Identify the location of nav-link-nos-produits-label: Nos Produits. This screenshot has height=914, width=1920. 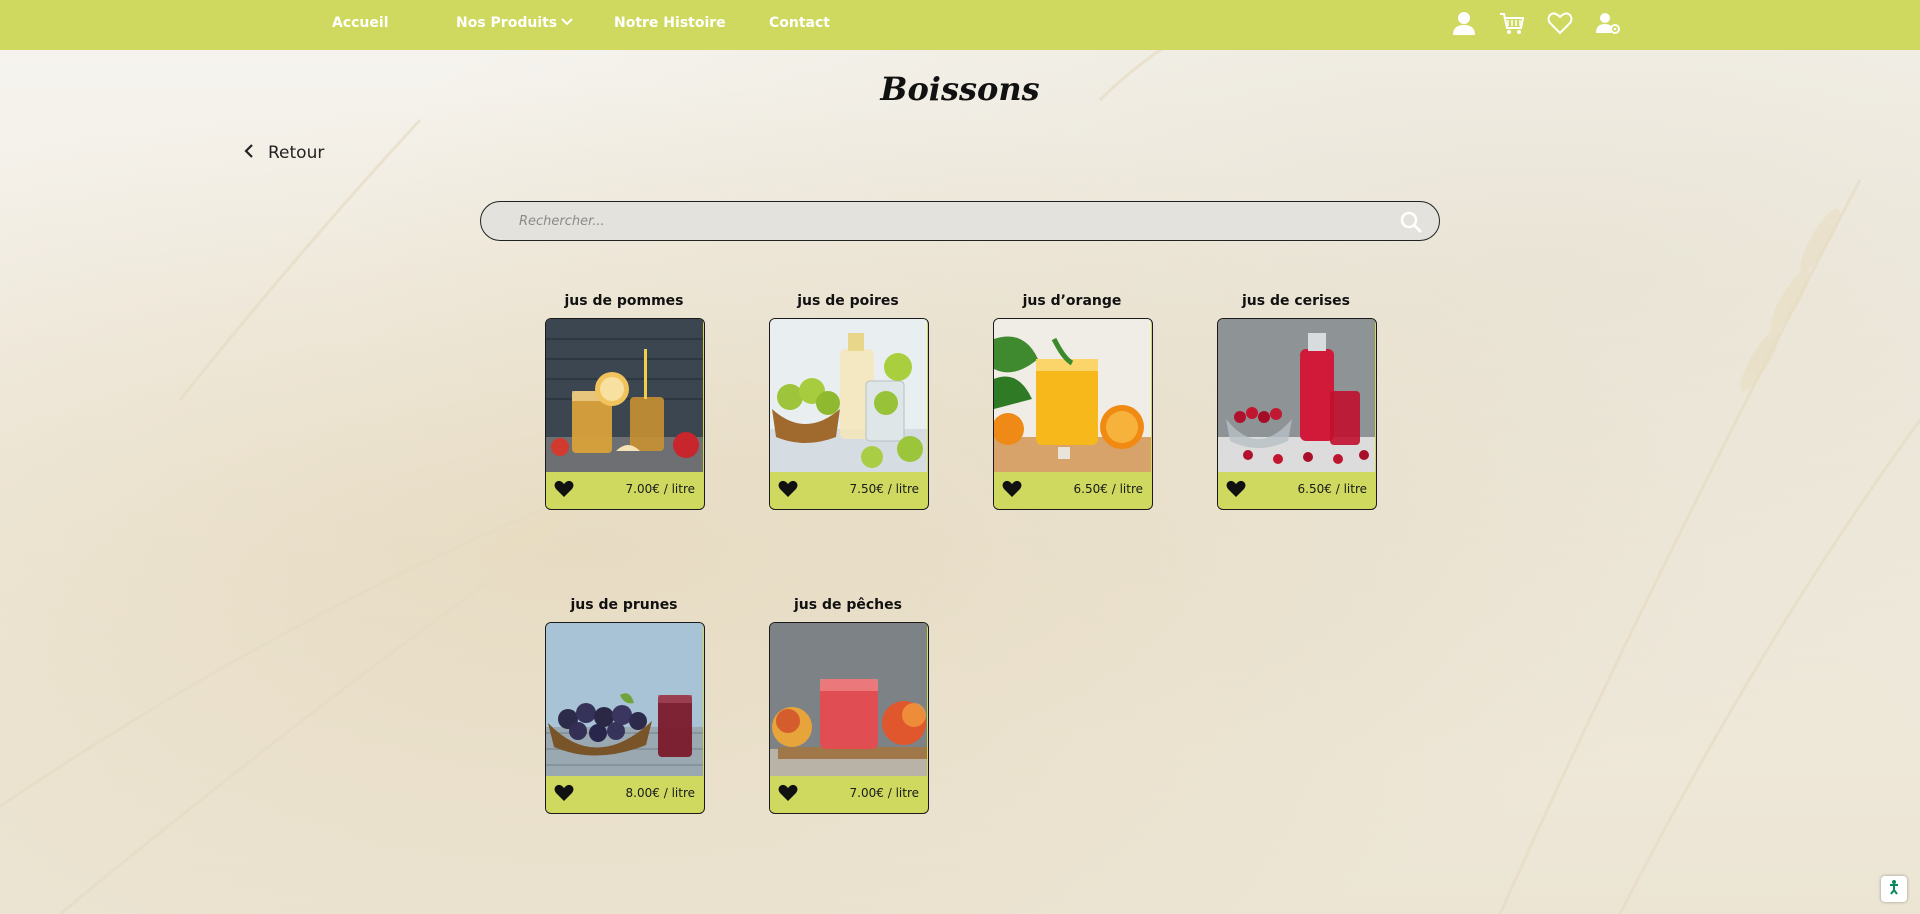
(507, 23).